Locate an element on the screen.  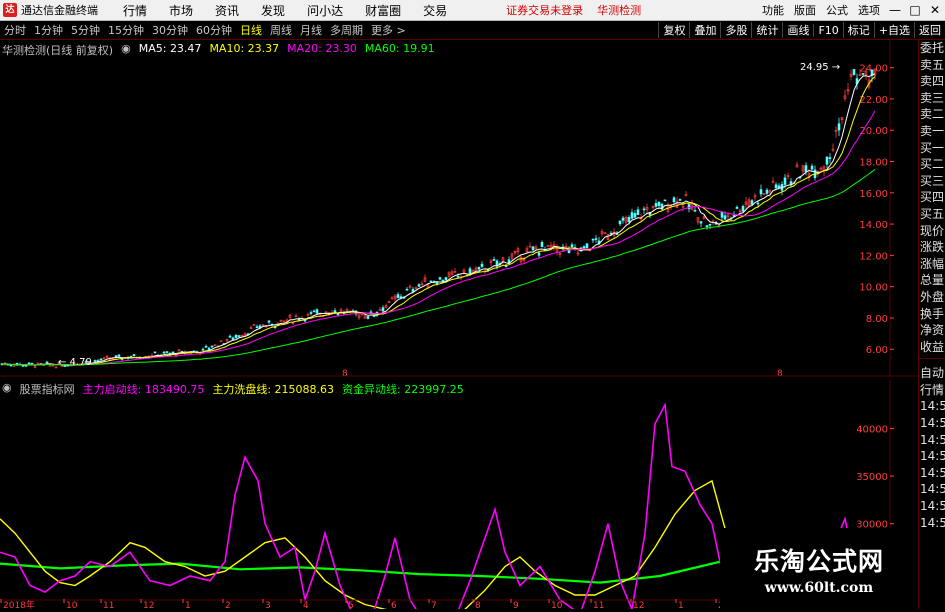
indicator-tick-label: 35000 is located at coordinates (872, 477).